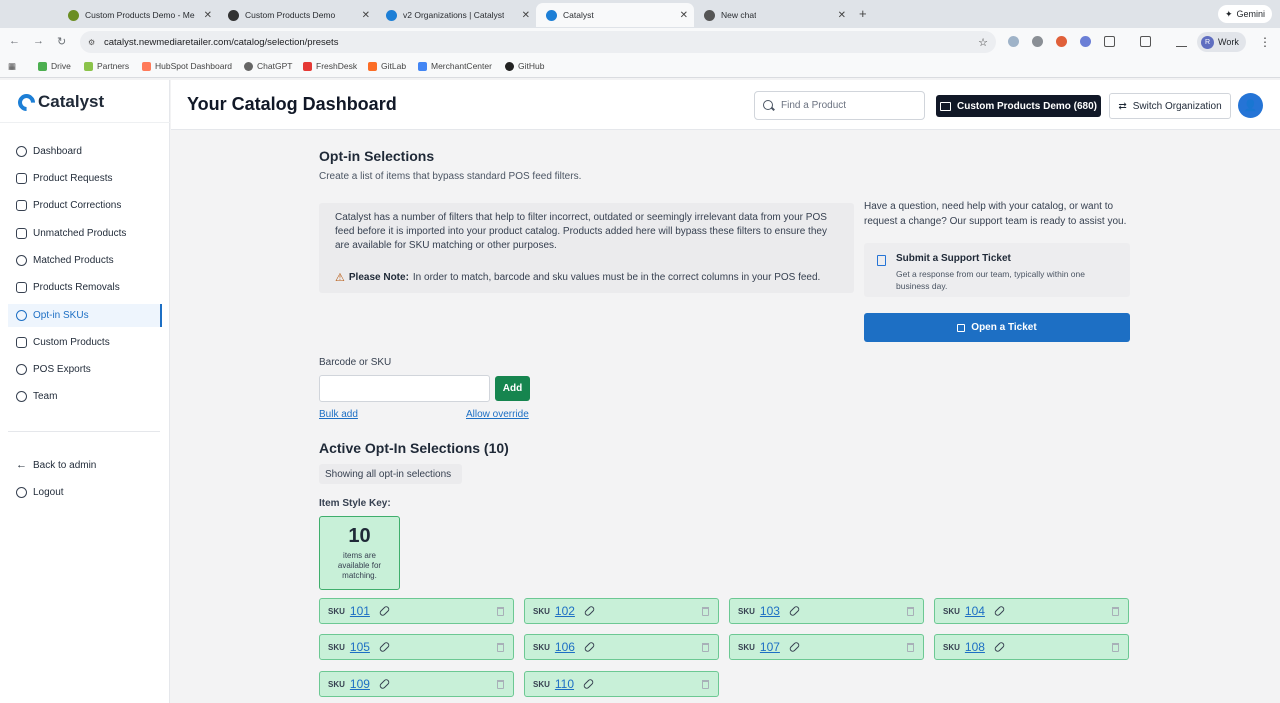 The width and height of the screenshot is (1280, 703). I want to click on allow-override-link: Allow override, so click(497, 414).